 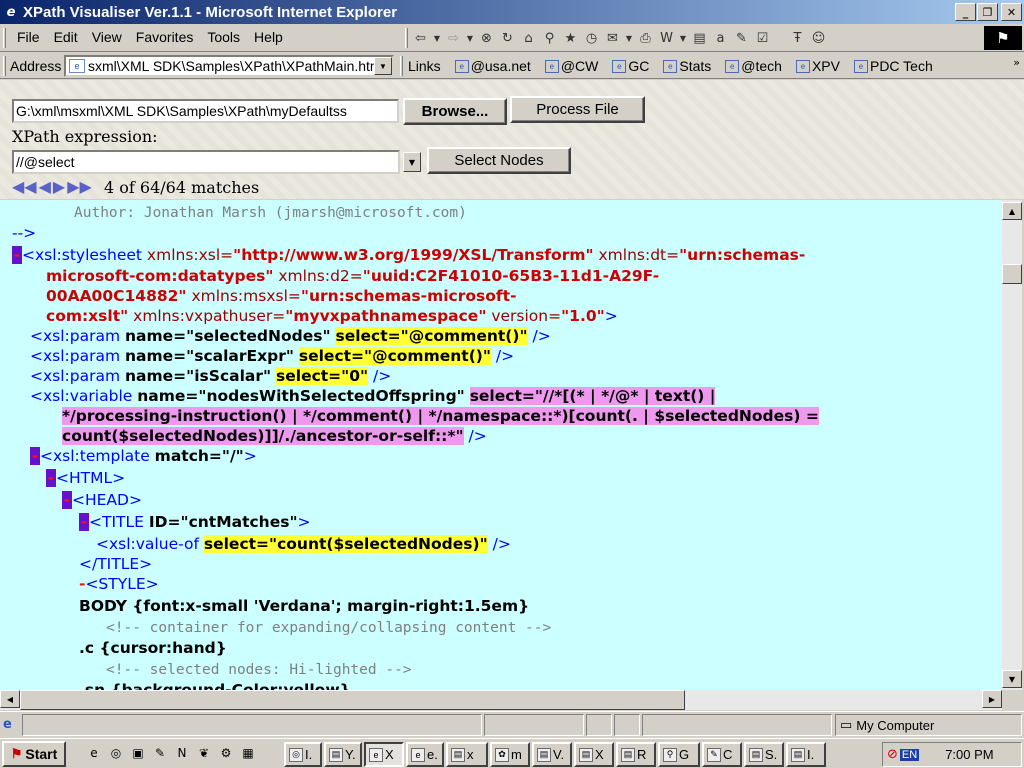 I want to click on link-usa-net: e @usa.net, so click(x=492, y=66).